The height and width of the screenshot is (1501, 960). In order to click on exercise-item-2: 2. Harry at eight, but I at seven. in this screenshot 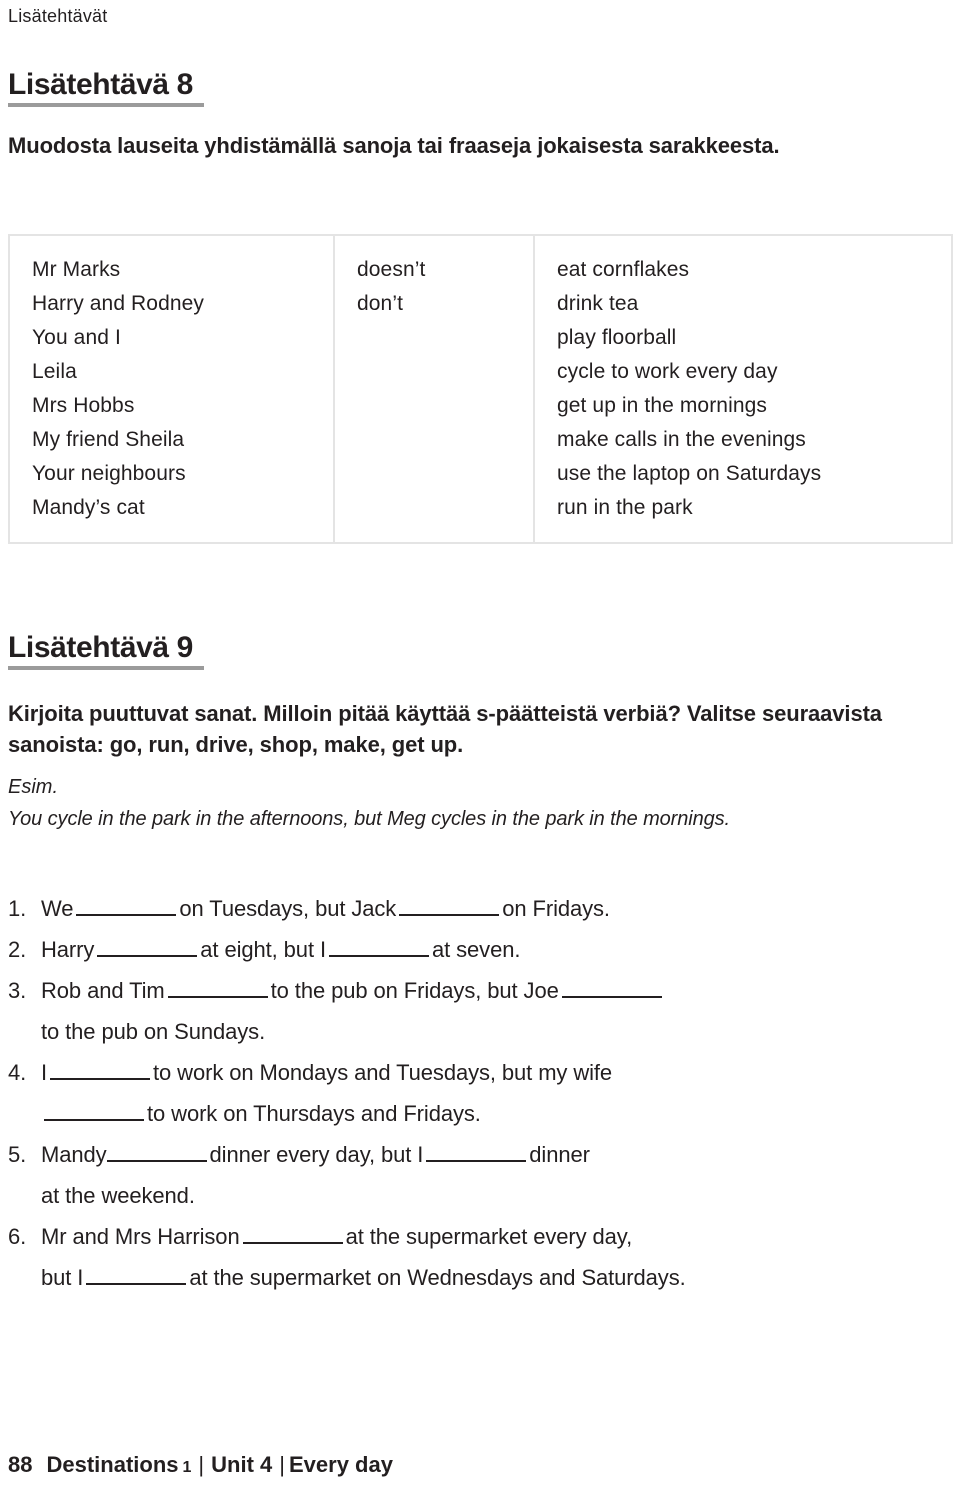, I will do `click(478, 949)`.